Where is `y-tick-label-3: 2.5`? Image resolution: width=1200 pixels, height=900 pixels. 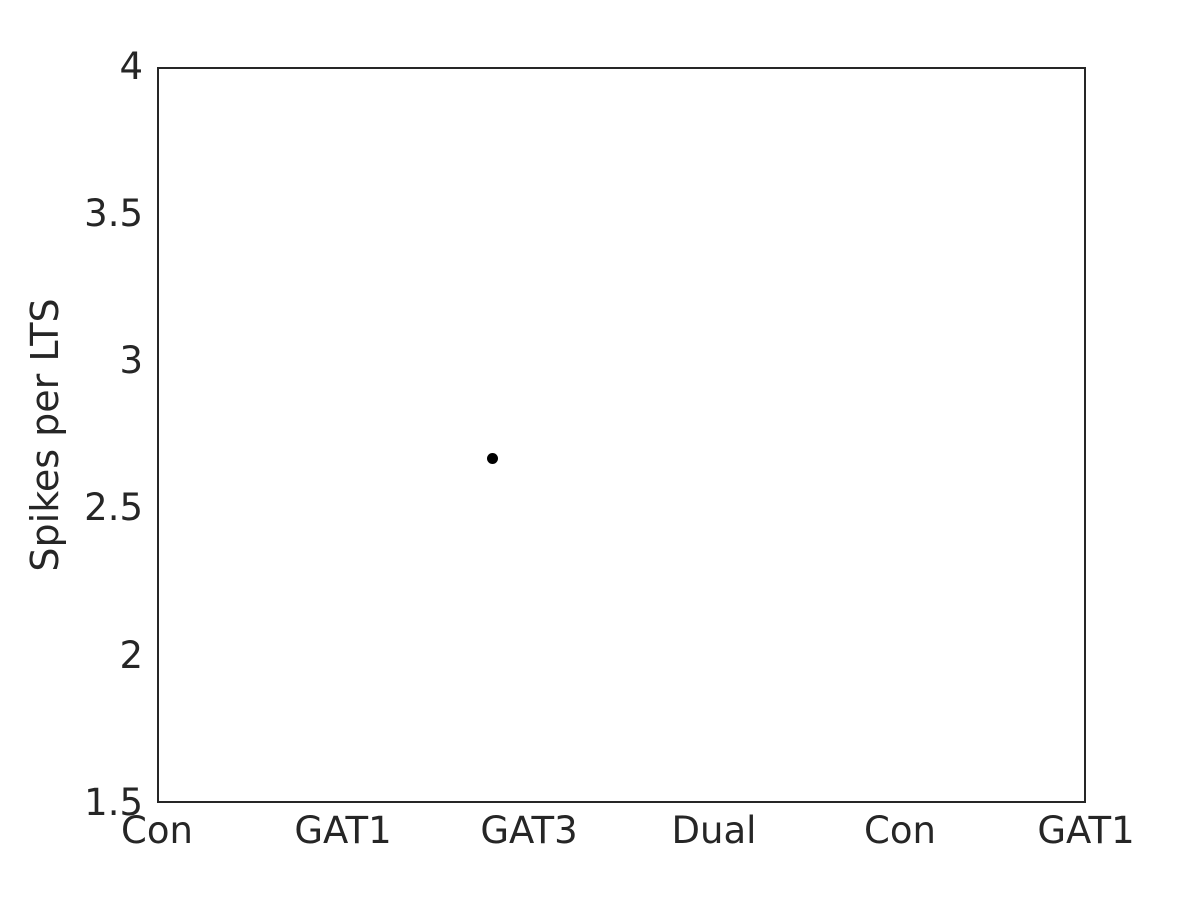 y-tick-label-3: 2.5 is located at coordinates (113, 507).